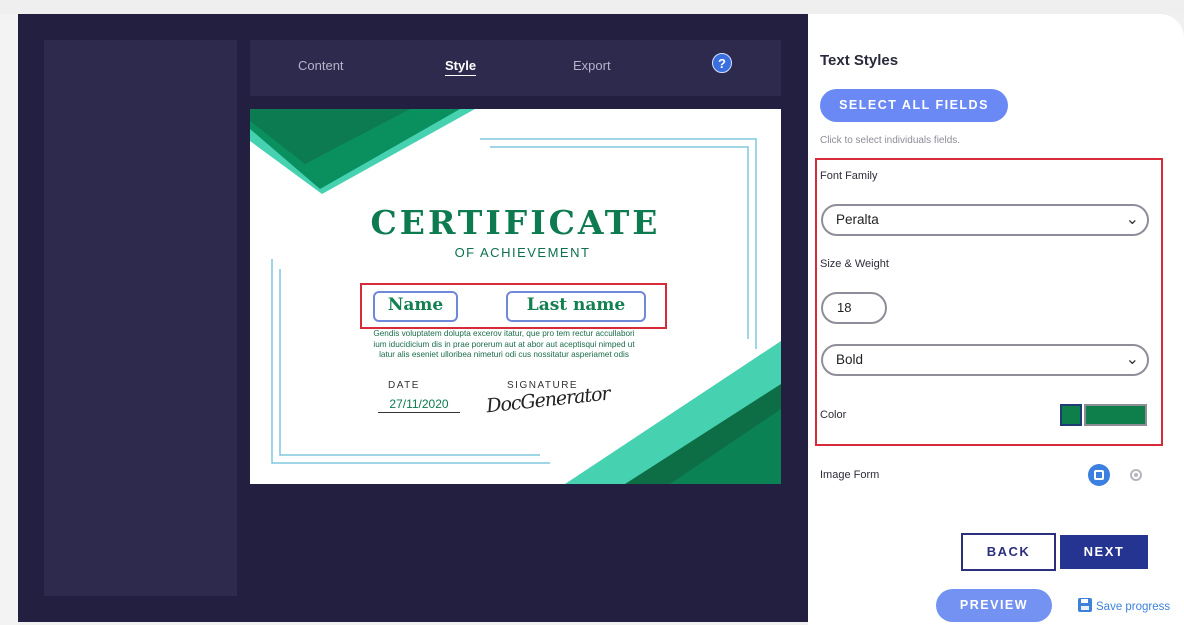 Image resolution: width=1184 pixels, height=625 pixels. What do you see at coordinates (833, 415) in the screenshot?
I see `color-label: Color` at bounding box center [833, 415].